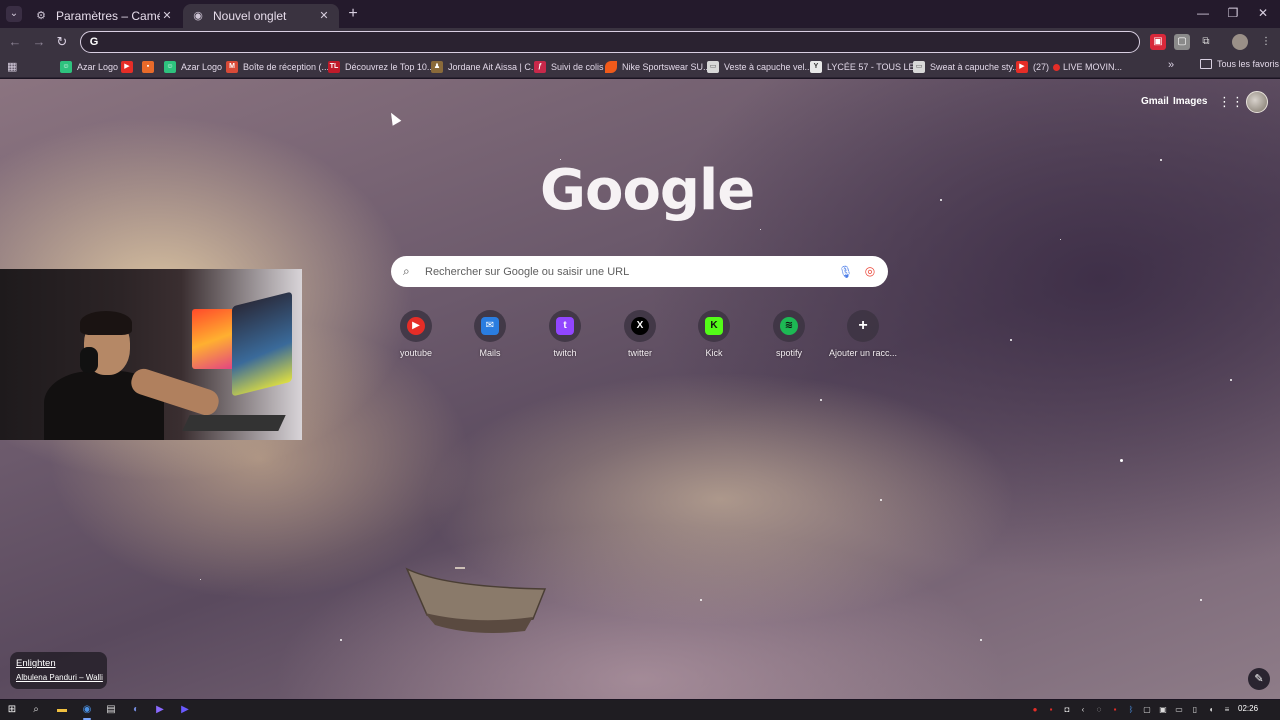  I want to click on address-input, so click(617, 42).